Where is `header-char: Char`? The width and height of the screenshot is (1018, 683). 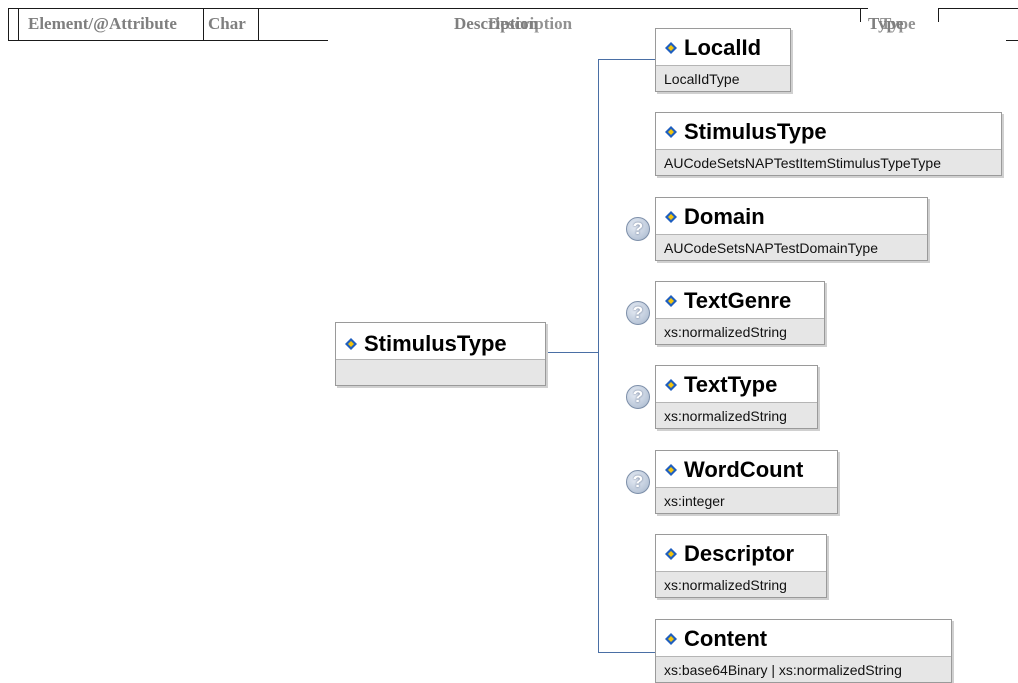 header-char: Char is located at coordinates (227, 23).